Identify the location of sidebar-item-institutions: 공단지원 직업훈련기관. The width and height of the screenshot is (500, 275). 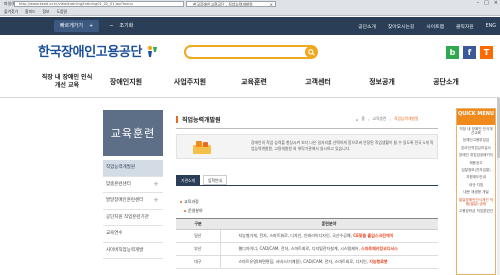
(133, 218).